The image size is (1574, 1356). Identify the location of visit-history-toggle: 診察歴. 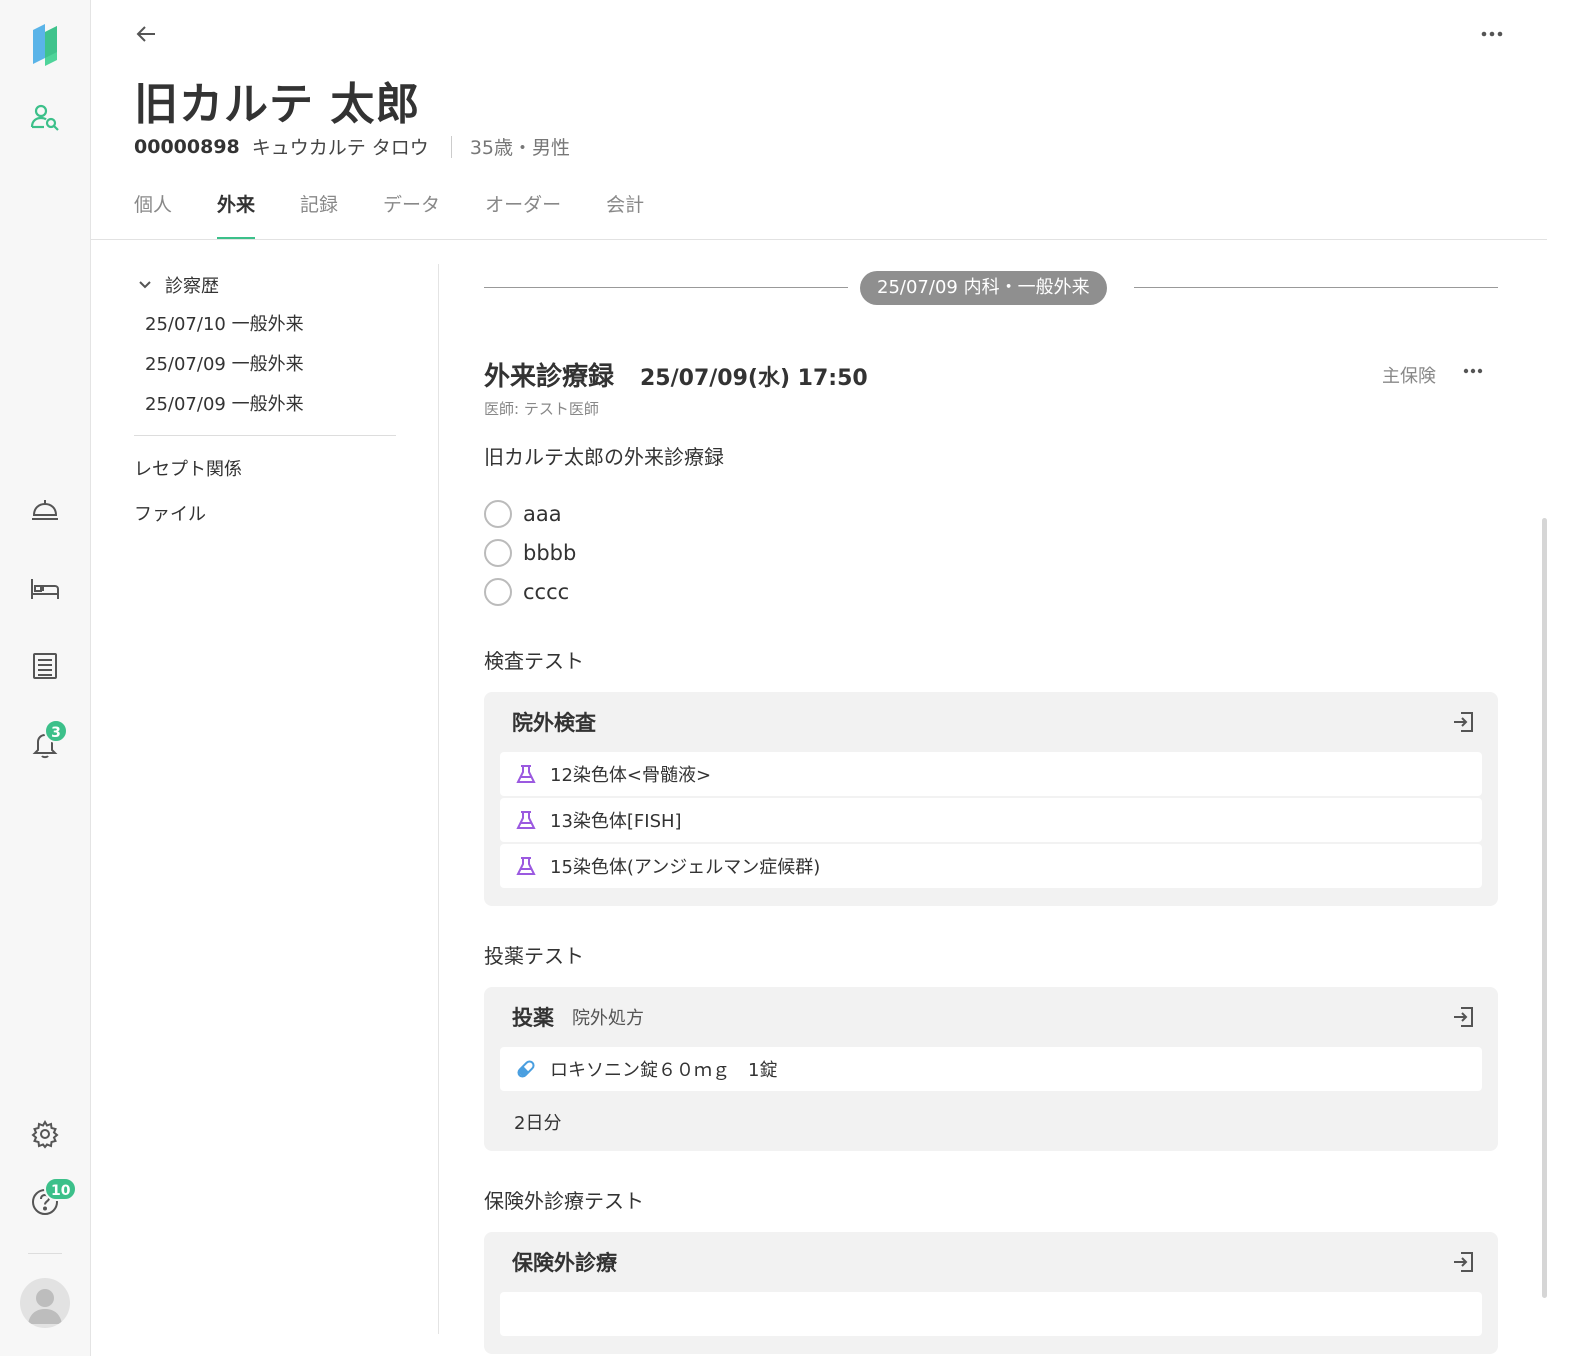
(265, 285).